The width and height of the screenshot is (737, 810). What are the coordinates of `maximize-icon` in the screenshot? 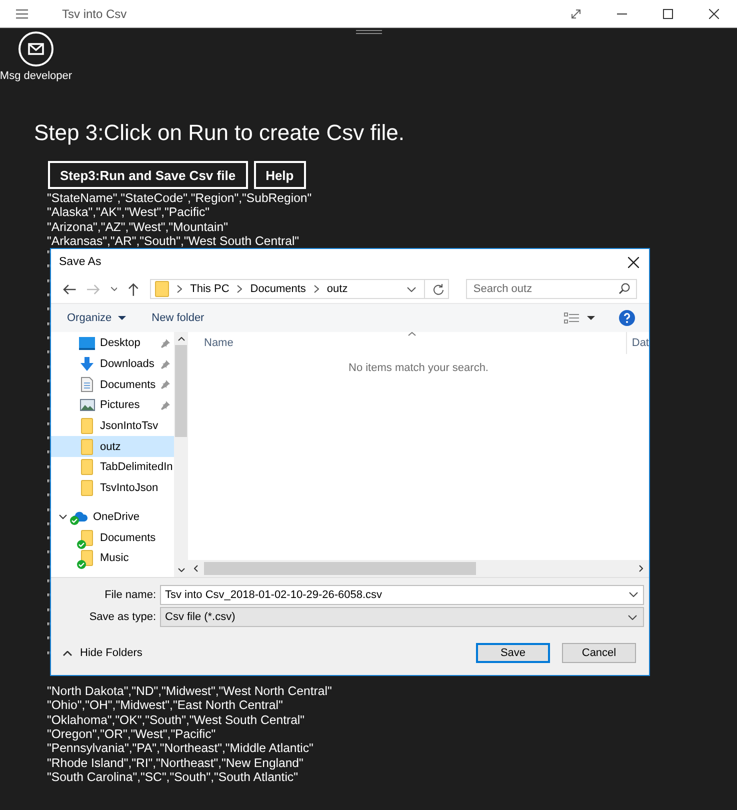 It's located at (668, 13).